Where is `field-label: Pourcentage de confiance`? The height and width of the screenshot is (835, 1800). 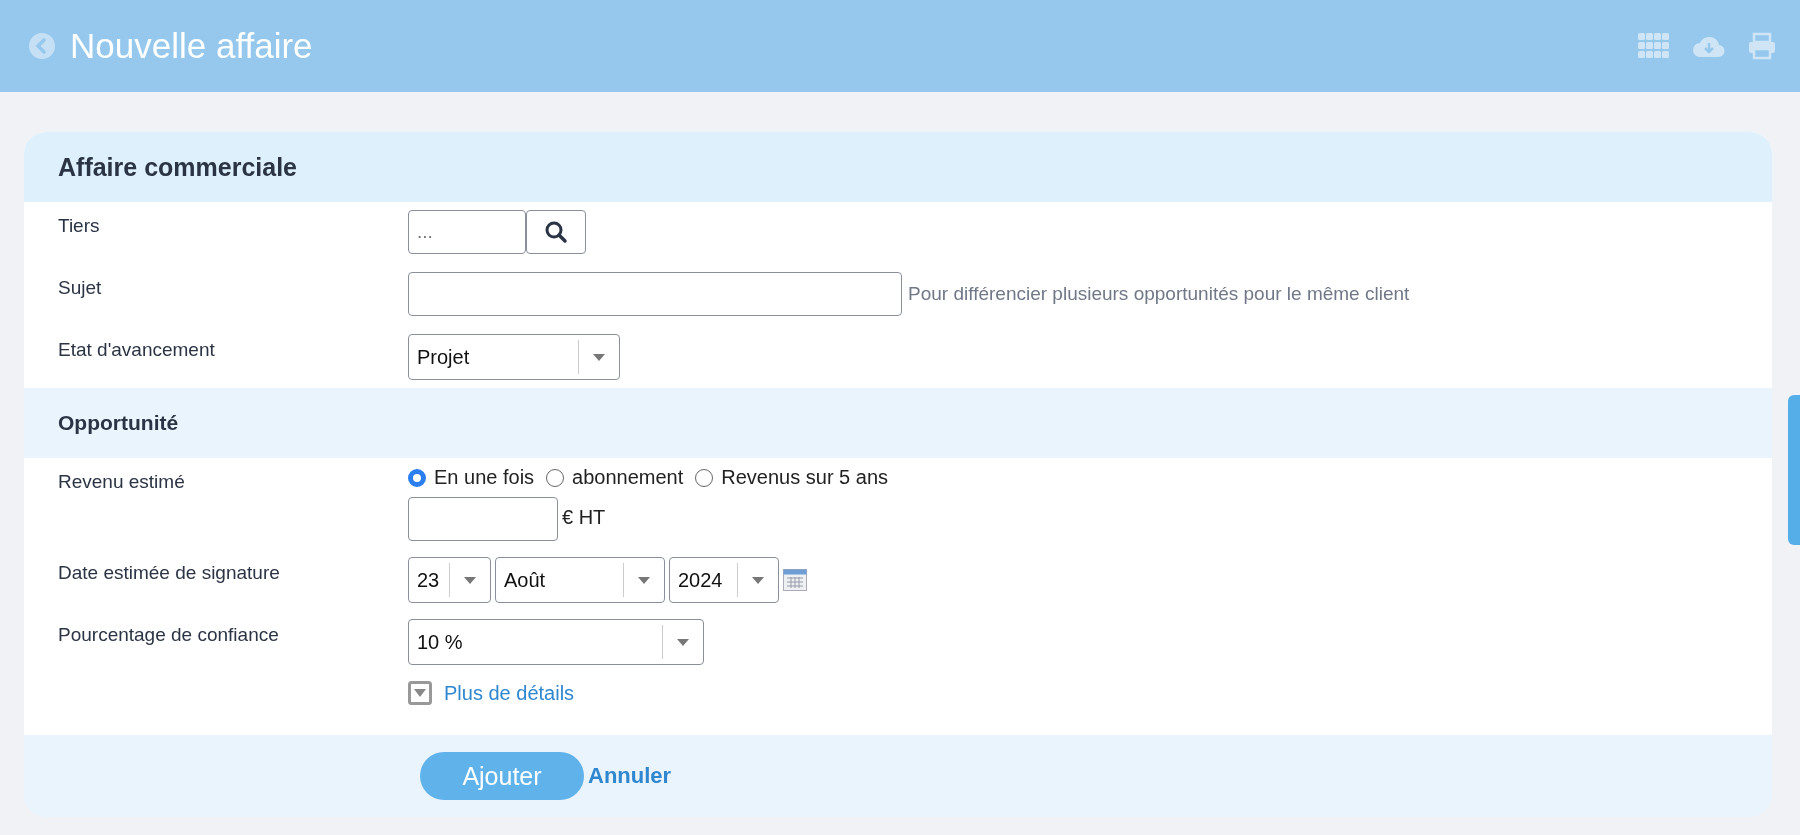
field-label: Pourcentage de confiance is located at coordinates (169, 634).